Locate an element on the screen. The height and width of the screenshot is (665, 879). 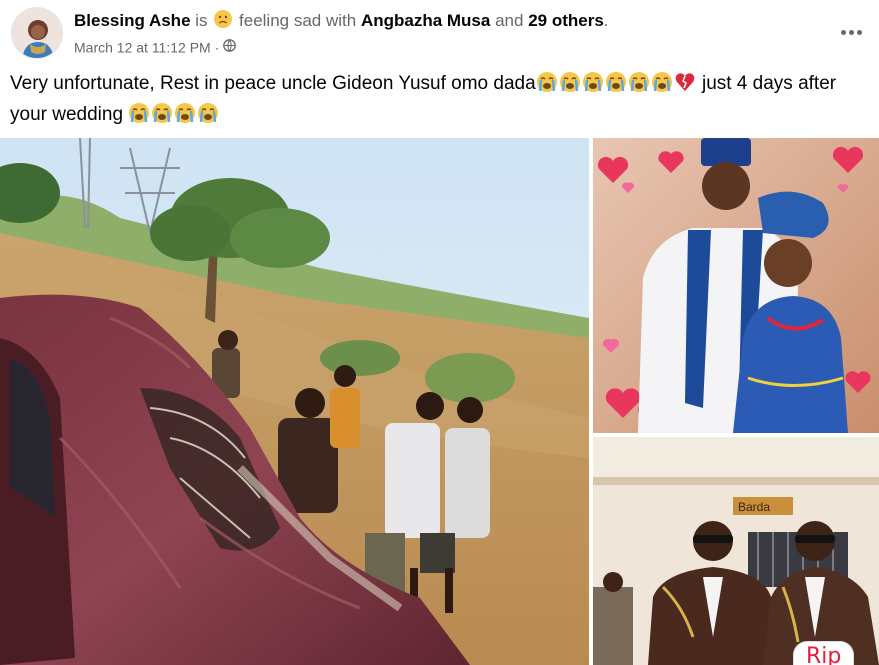
is-text: is is located at coordinates (201, 20).